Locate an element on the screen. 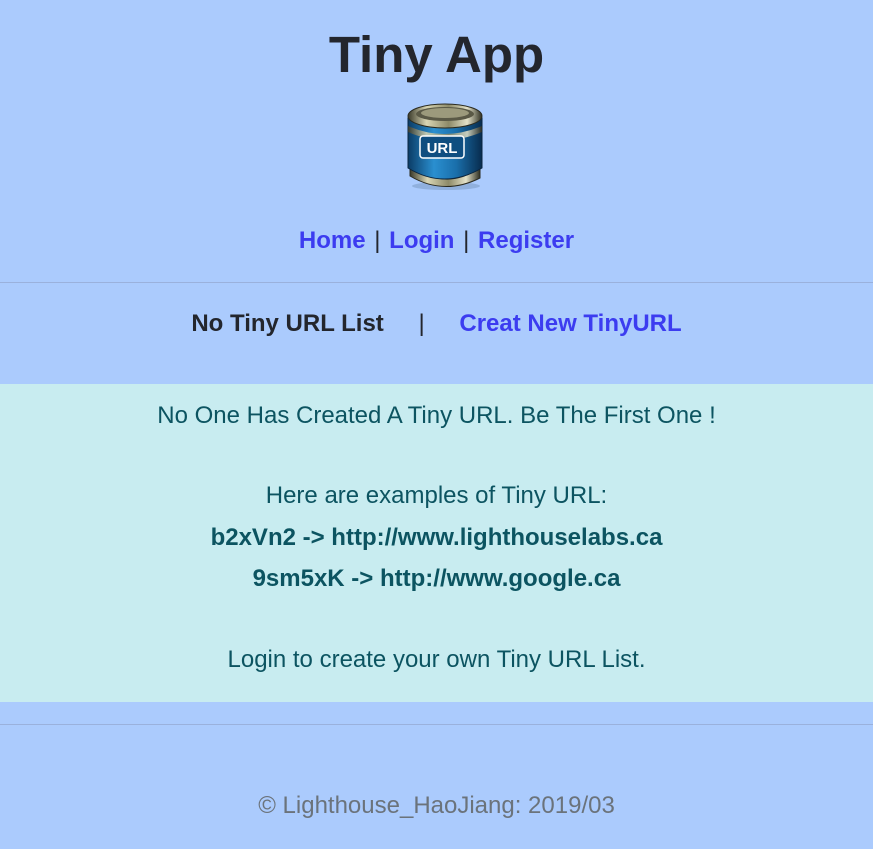 The image size is (873, 849). example-item: 9sm5xK -> http://www.google.ca is located at coordinates (436, 578).